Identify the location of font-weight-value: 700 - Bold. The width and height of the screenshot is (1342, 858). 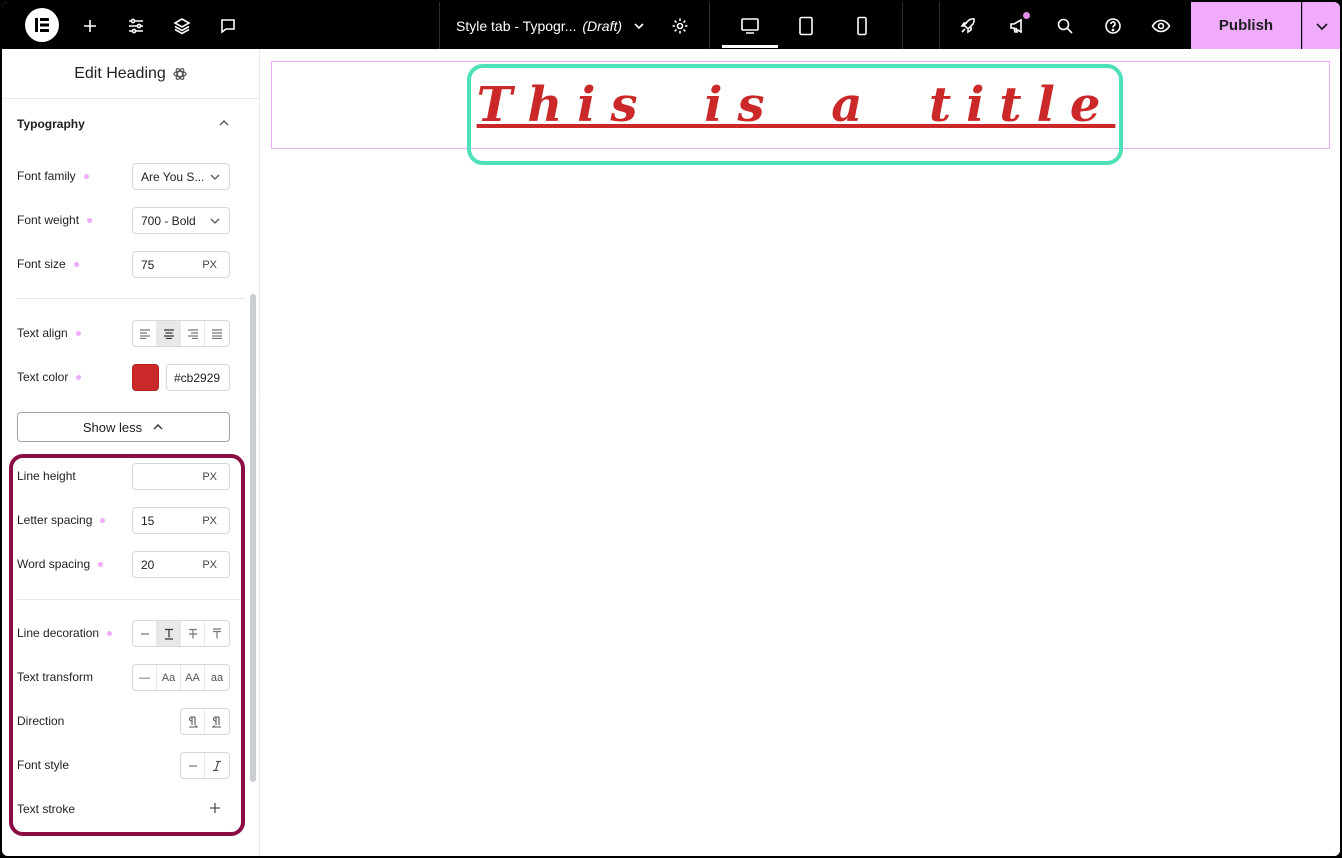
(168, 220).